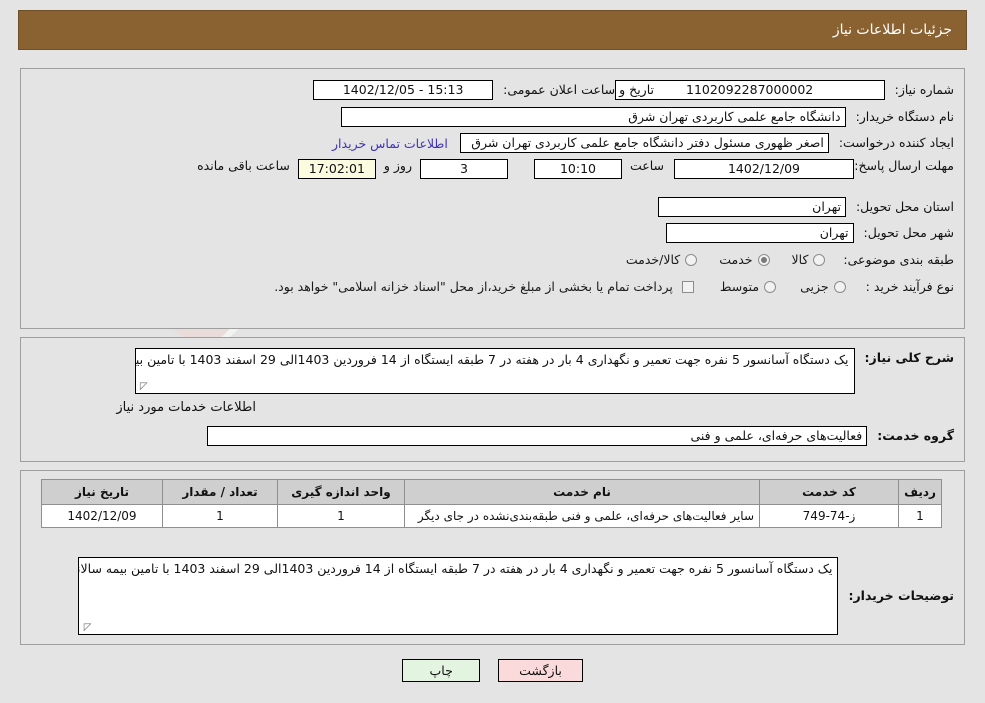  Describe the element at coordinates (904, 206) in the screenshot. I see `province-label: استان محل تحویل:` at that location.